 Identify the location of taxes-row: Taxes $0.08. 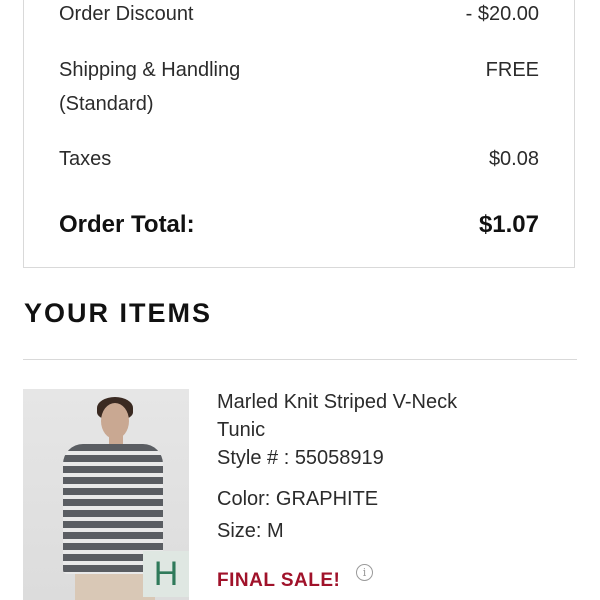
(299, 159).